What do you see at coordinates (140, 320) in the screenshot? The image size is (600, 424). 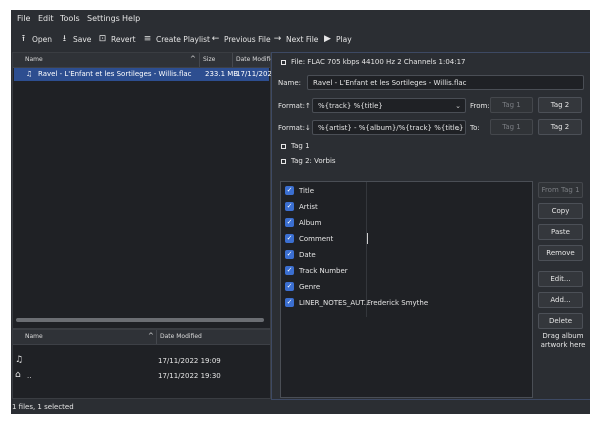 I see `horizontal-scrollbar` at bounding box center [140, 320].